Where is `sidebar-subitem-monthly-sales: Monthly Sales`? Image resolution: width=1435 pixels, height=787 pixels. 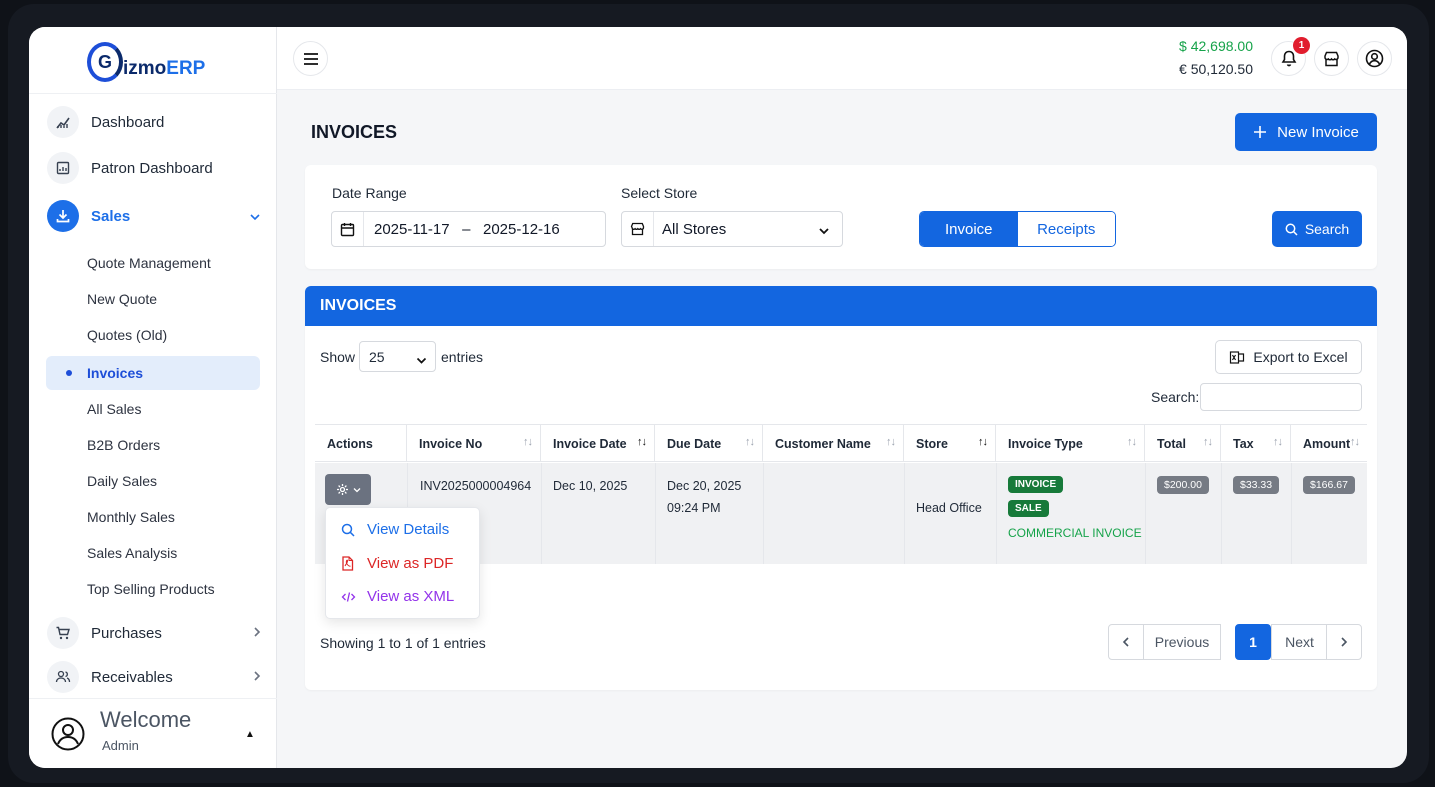 sidebar-subitem-monthly-sales: Monthly Sales is located at coordinates (131, 517).